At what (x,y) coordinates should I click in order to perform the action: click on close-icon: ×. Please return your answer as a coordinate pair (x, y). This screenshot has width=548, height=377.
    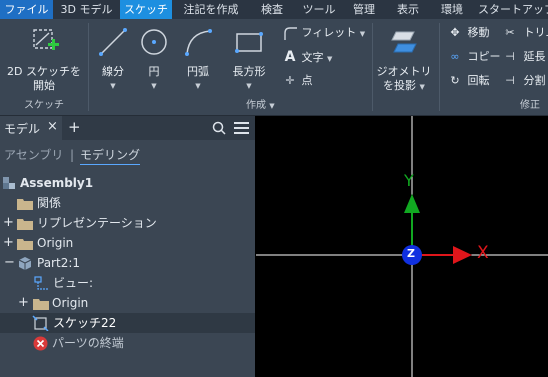
    Looking at the image, I should click on (52, 126).